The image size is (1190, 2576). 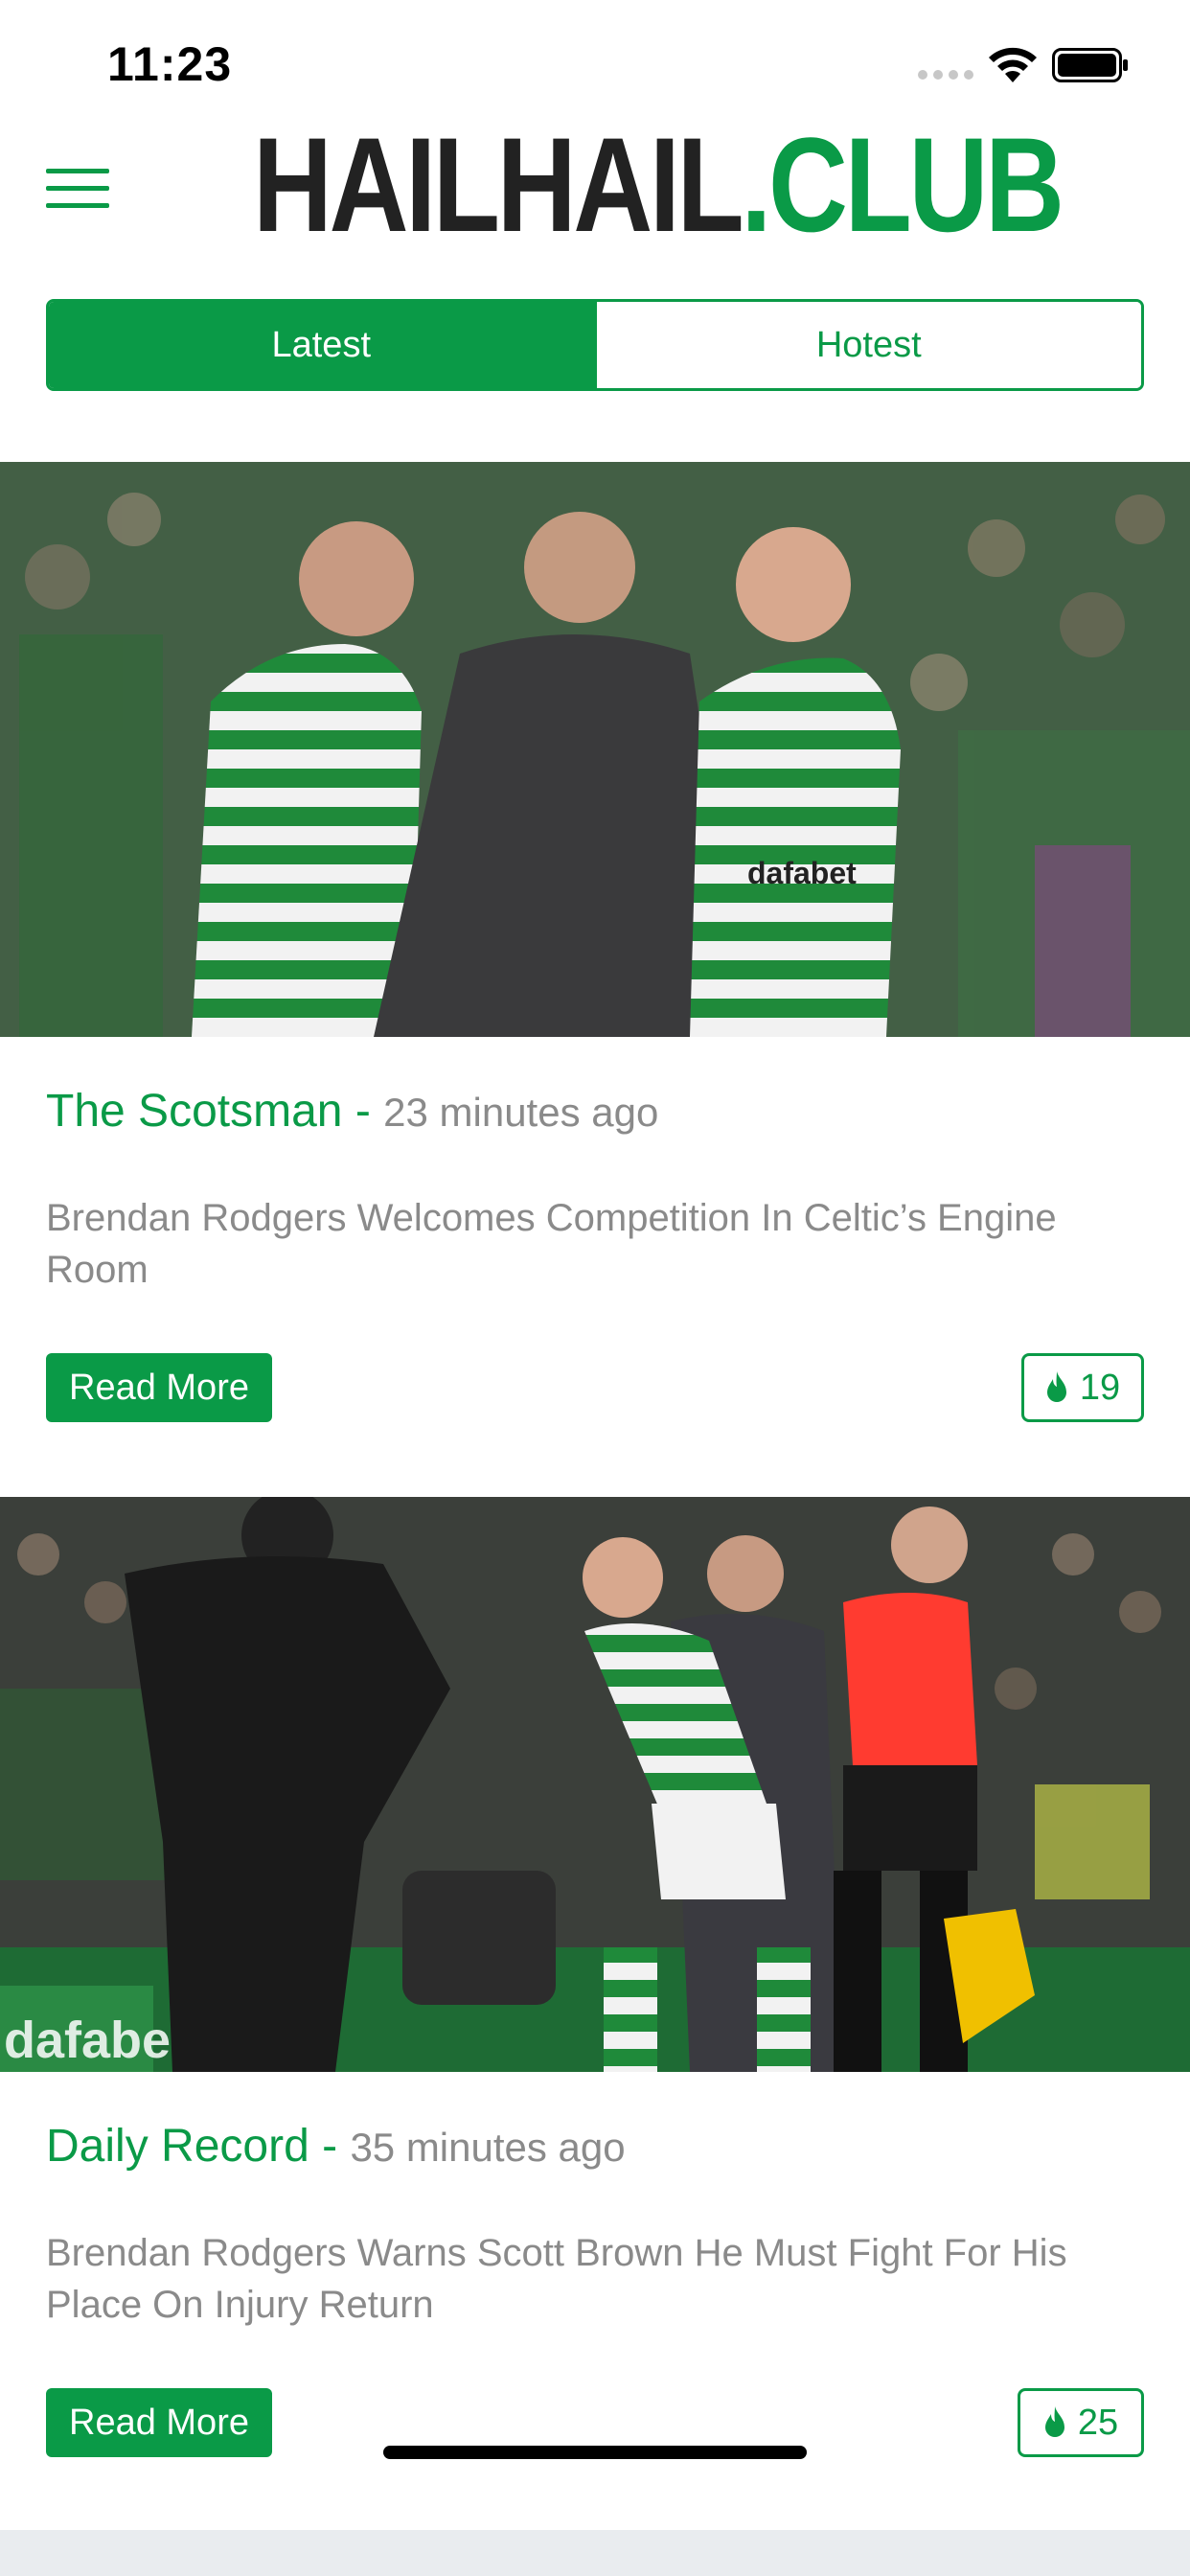 What do you see at coordinates (947, 74) in the screenshot?
I see `cellular-signal-icon` at bounding box center [947, 74].